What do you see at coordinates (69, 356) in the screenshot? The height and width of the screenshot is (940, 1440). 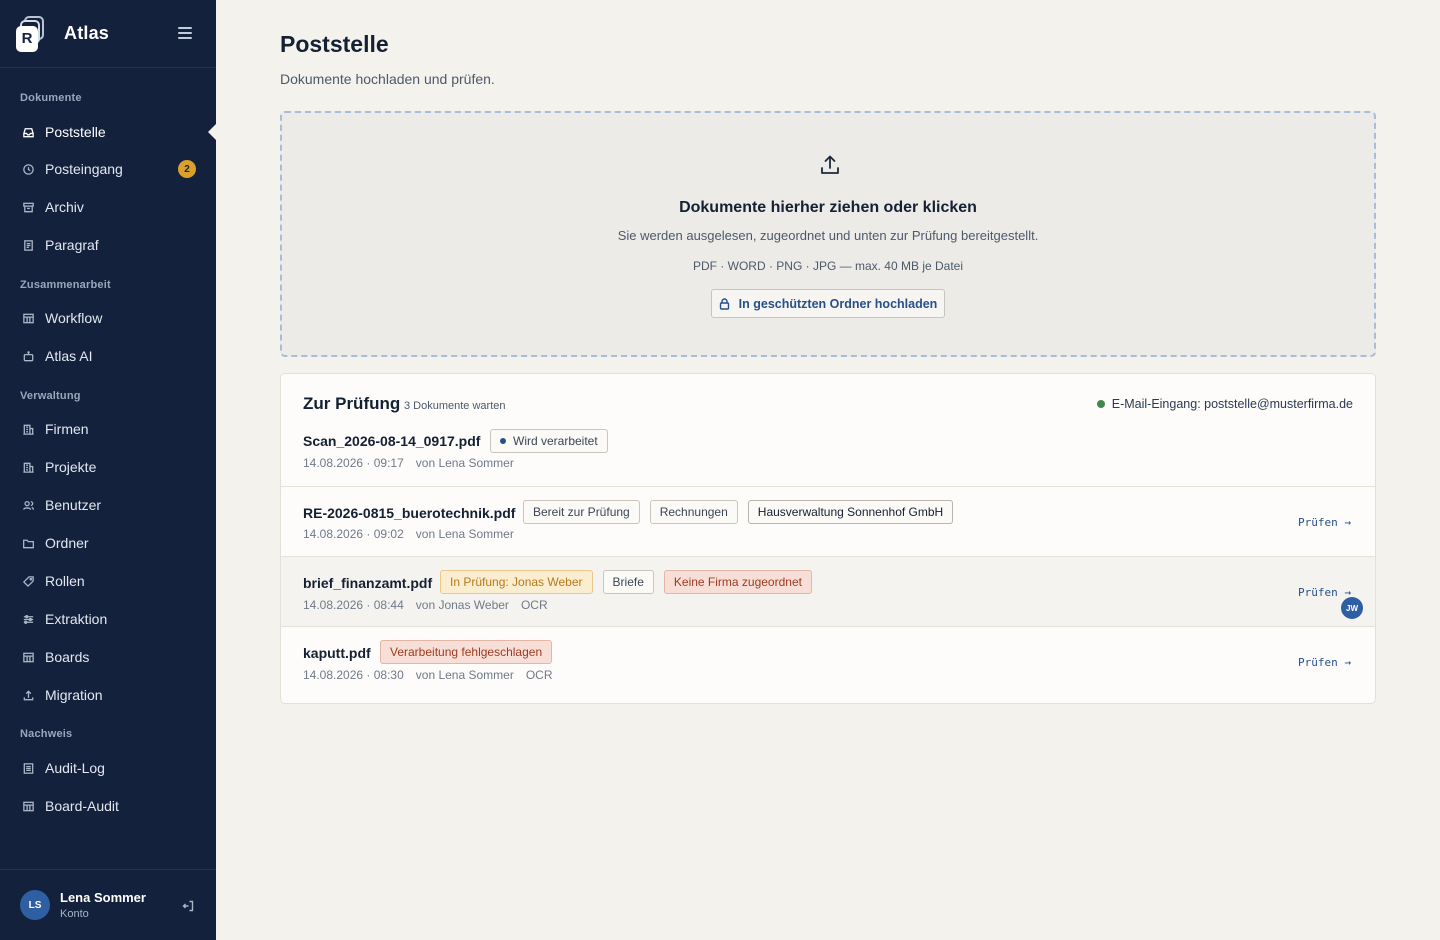 I see `sidebar-item-label: Atlas AI` at bounding box center [69, 356].